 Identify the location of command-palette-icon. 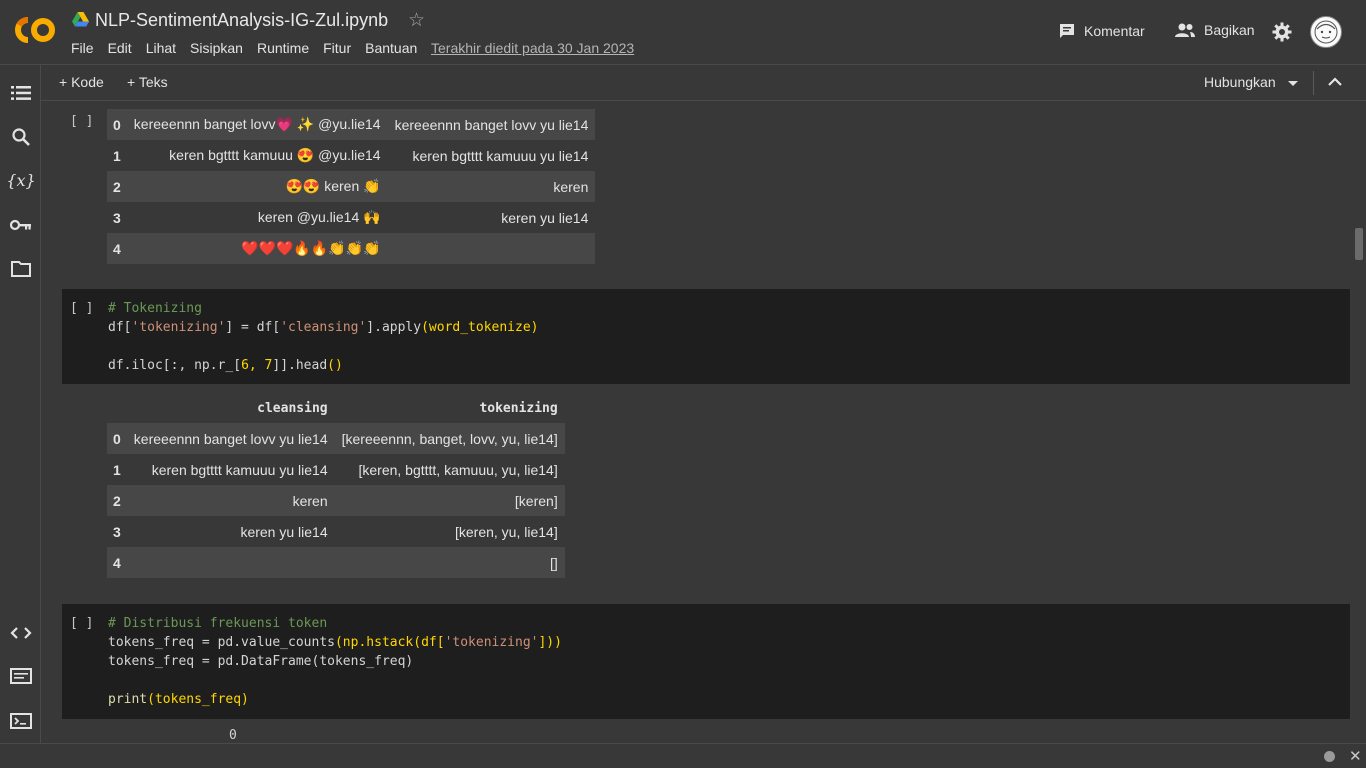
(21, 676).